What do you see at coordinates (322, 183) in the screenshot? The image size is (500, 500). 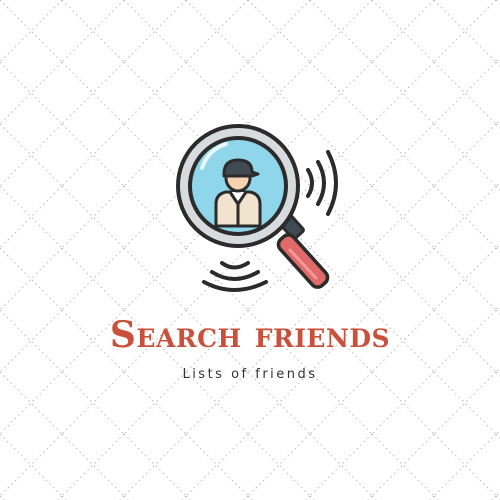 I see `sound-waves-right-icon` at bounding box center [322, 183].